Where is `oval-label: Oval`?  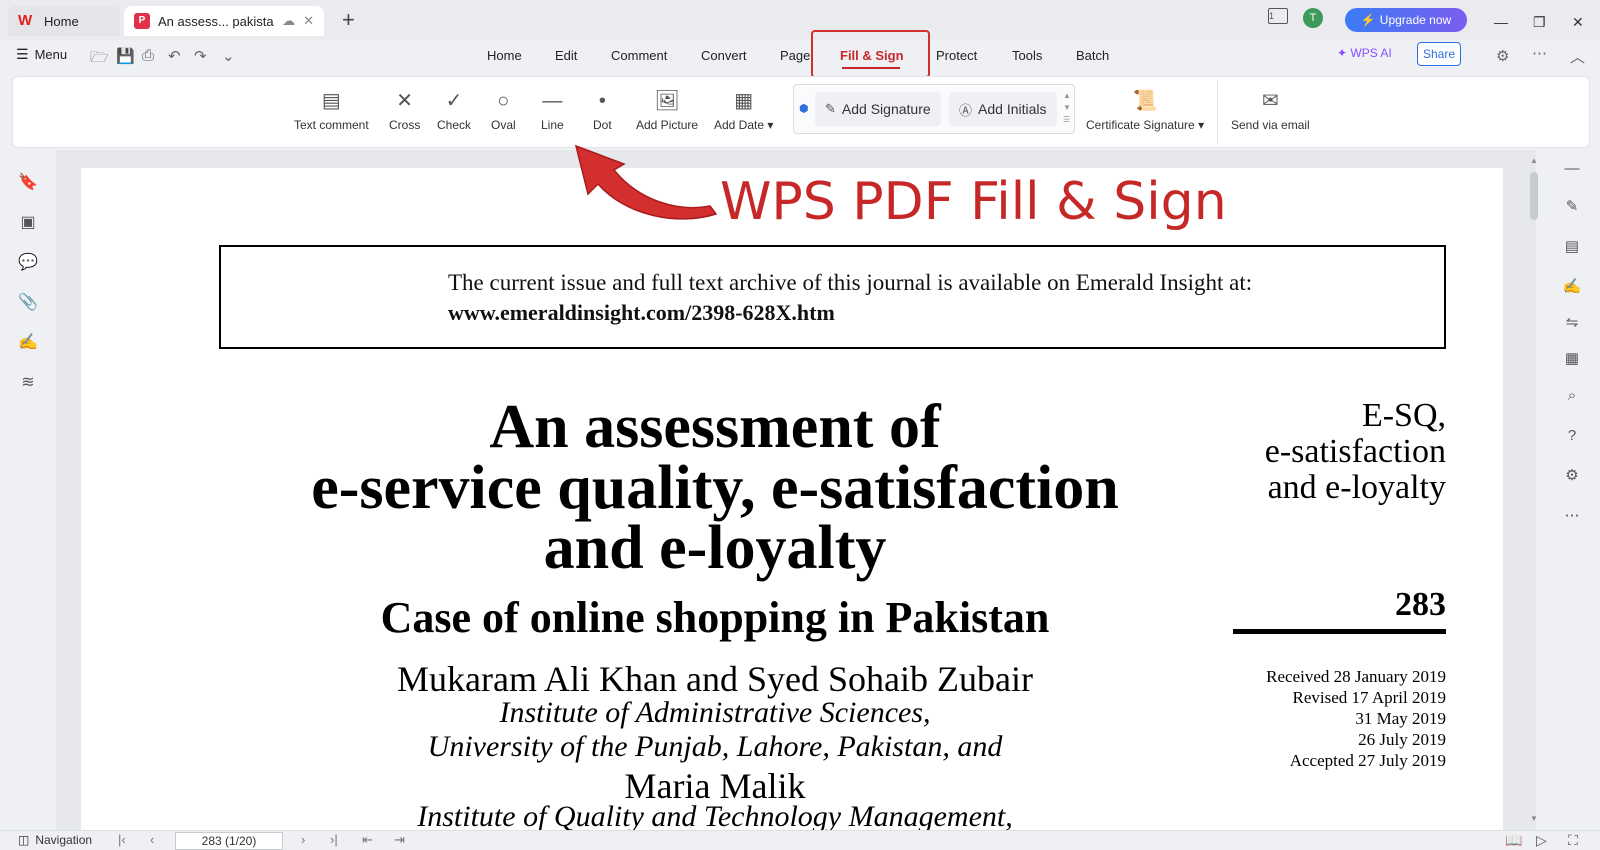 oval-label: Oval is located at coordinates (503, 125).